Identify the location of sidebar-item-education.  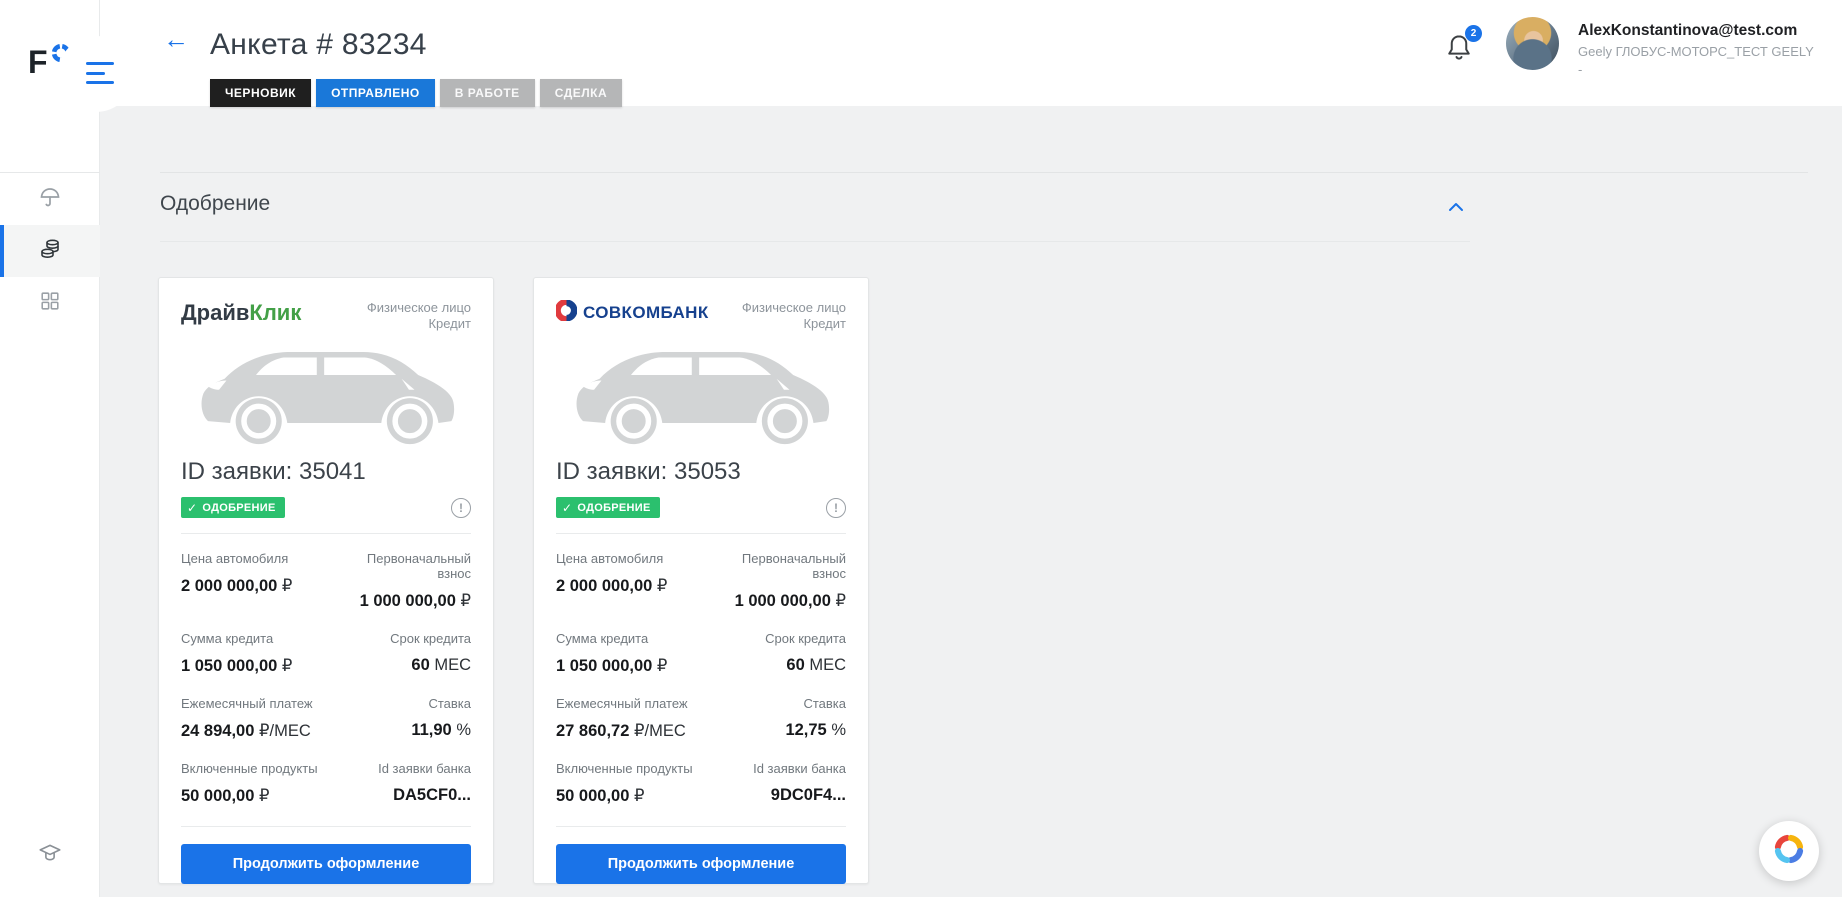
(50, 856).